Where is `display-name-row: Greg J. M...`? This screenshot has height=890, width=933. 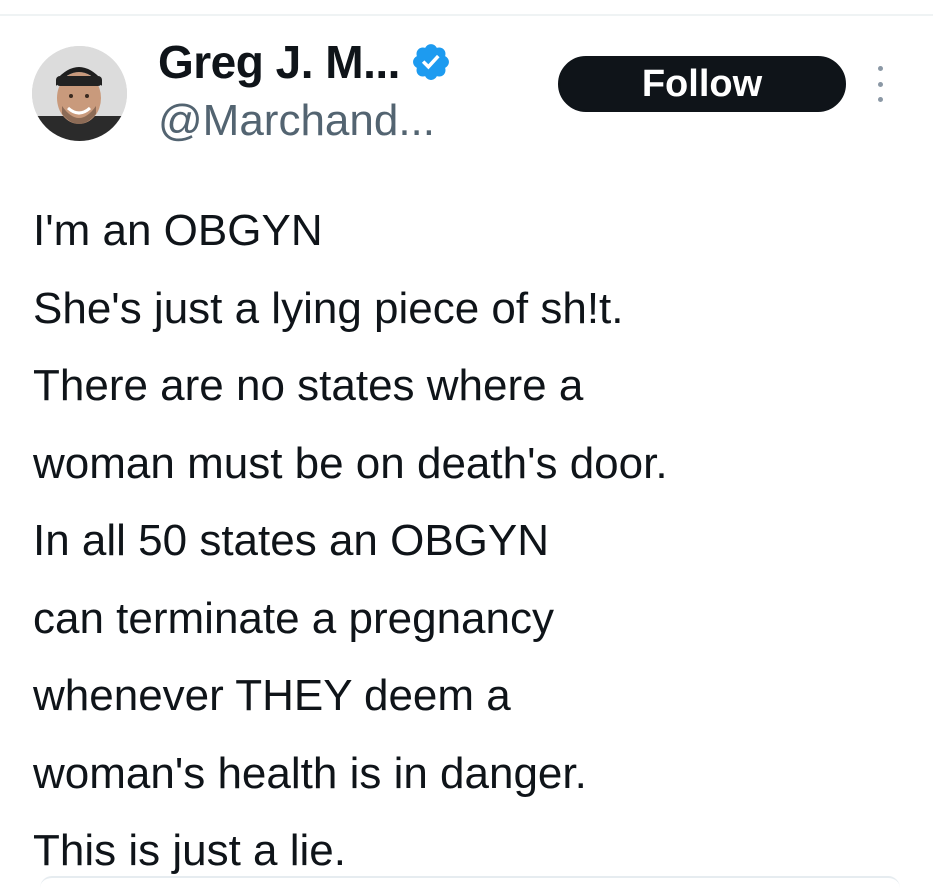
display-name-row: Greg J. M... is located at coordinates (305, 62).